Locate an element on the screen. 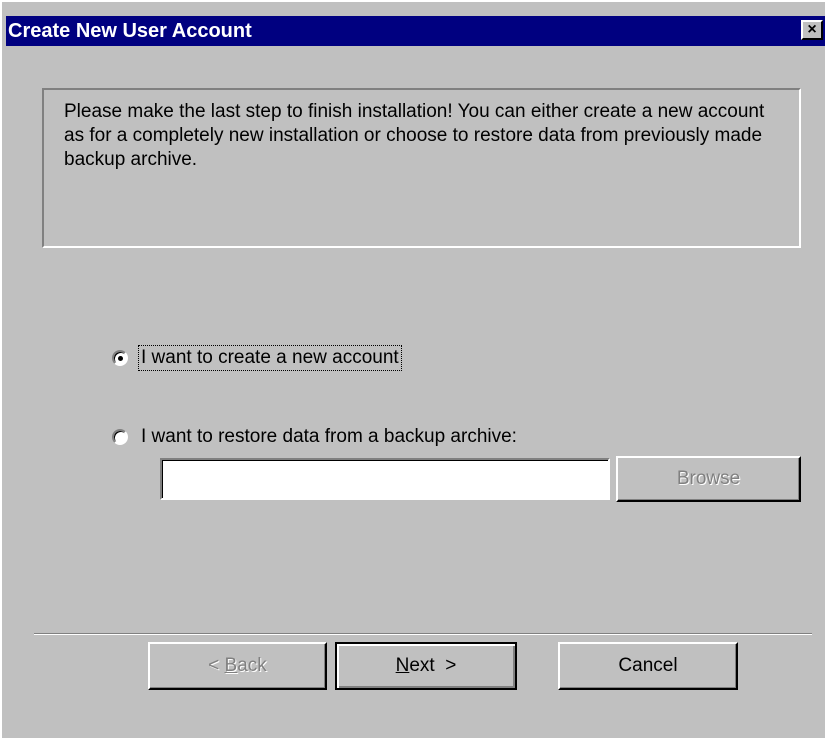 The width and height of the screenshot is (825, 738). window-title: Create New User Account is located at coordinates (130, 31).